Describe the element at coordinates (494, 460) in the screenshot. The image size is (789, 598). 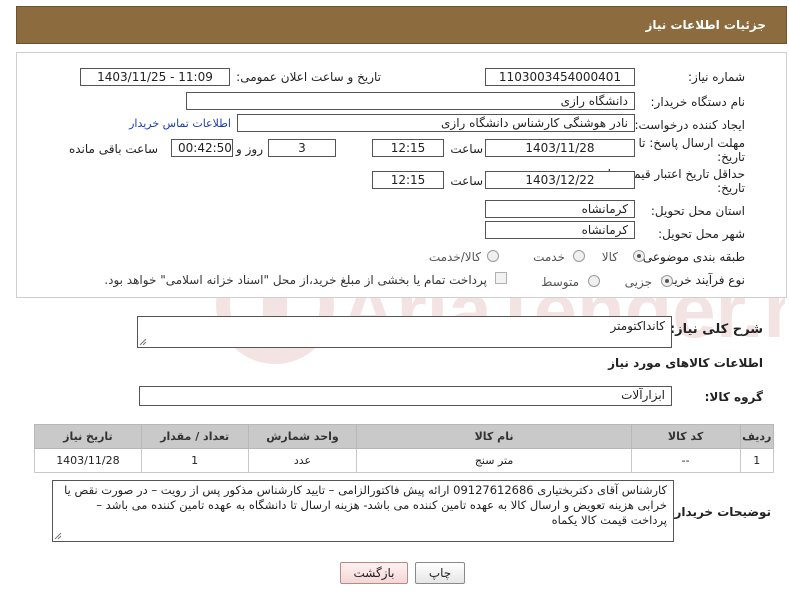
I see `cell-item-name: متر سنج` at that location.